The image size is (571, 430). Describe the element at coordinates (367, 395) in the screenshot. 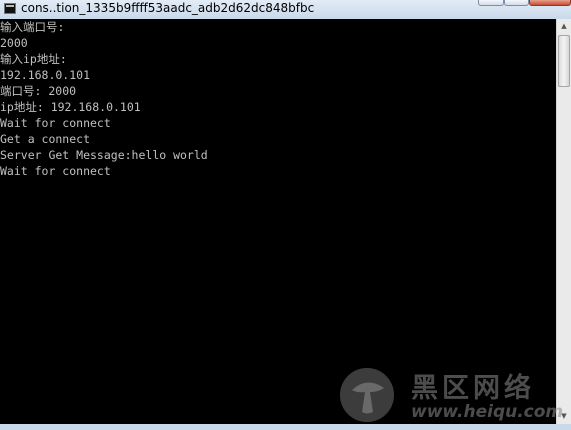

I see `mushroom-logo-icon` at that location.